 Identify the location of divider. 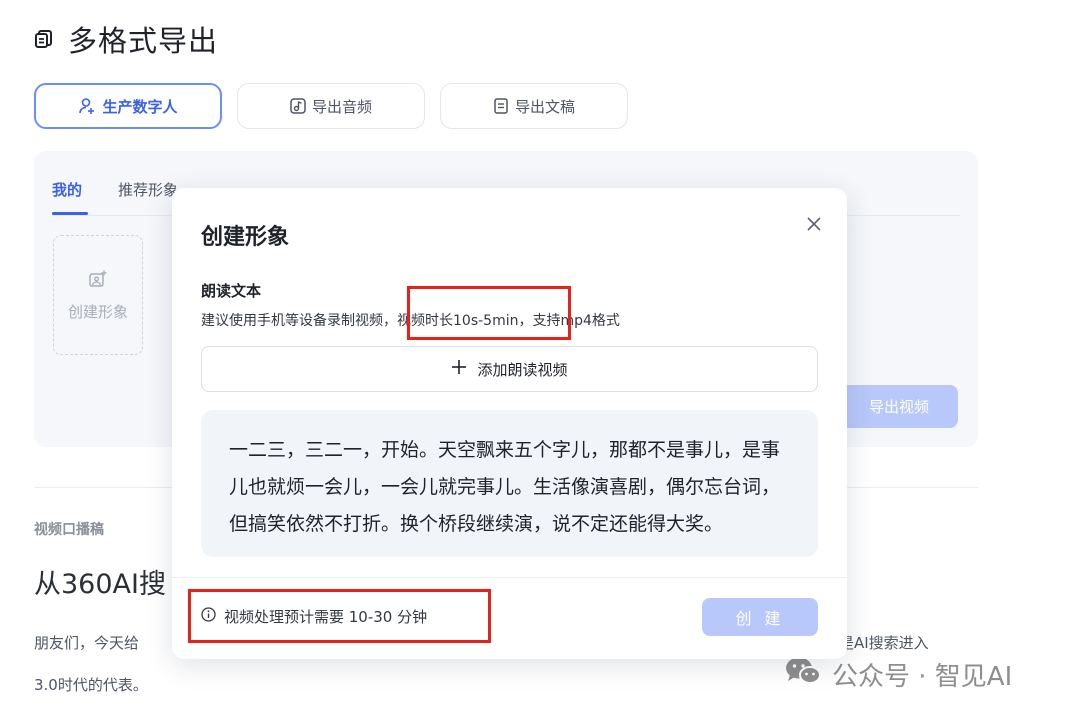
(509, 577).